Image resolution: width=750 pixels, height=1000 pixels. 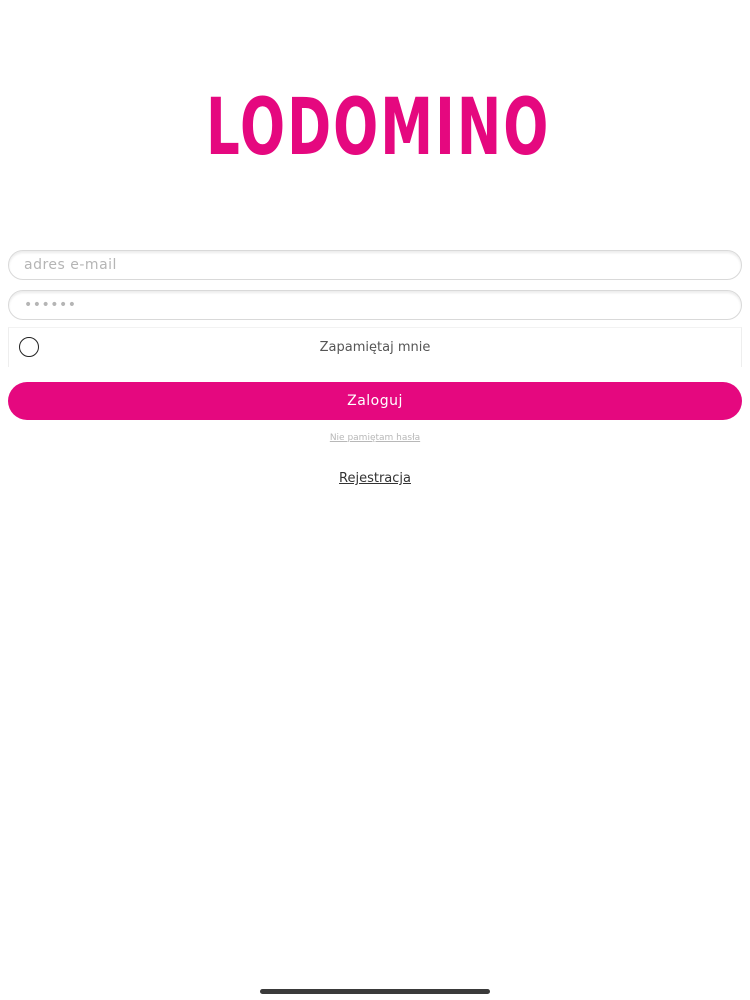 I want to click on login-button: Zaloguj, so click(x=375, y=401).